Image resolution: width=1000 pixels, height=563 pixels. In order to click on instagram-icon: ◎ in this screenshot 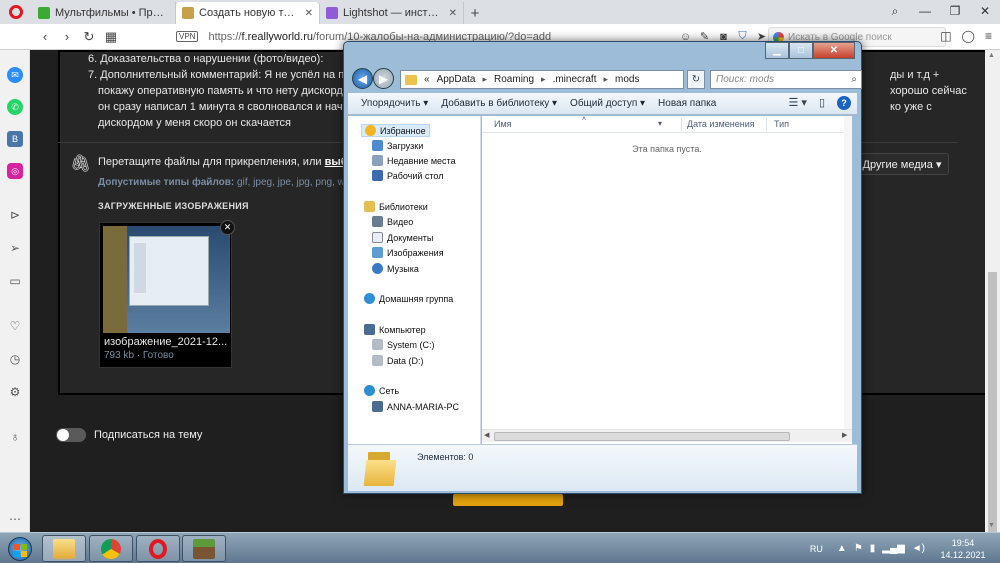, I will do `click(15, 171)`.